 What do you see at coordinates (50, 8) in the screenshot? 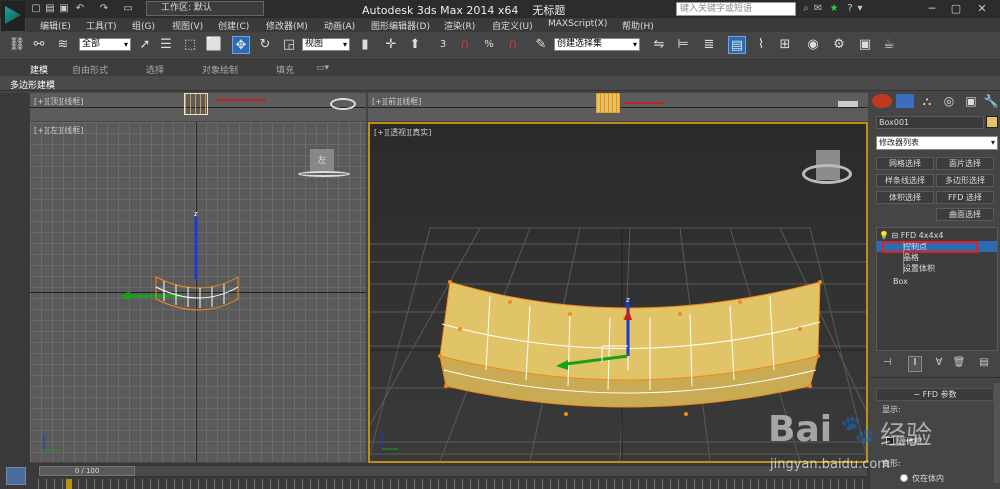
I see `open-file-icon: ▤` at bounding box center [50, 8].